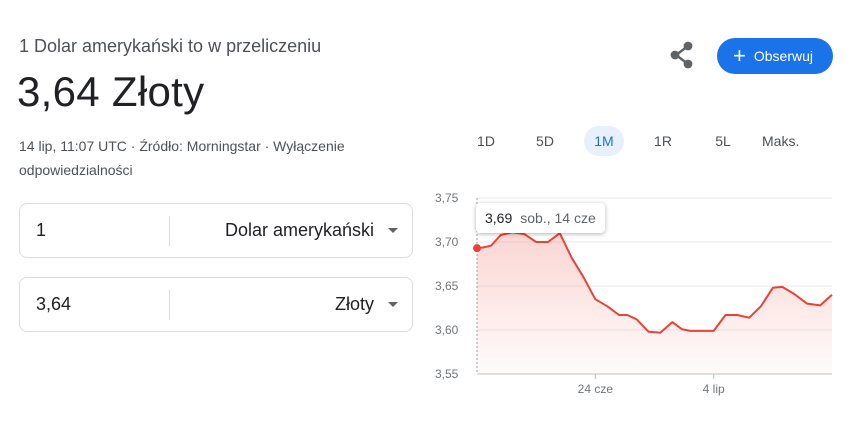 The image size is (864, 428). I want to click on chart-tooltip: 3,69 sob., 14 cze, so click(540, 218).